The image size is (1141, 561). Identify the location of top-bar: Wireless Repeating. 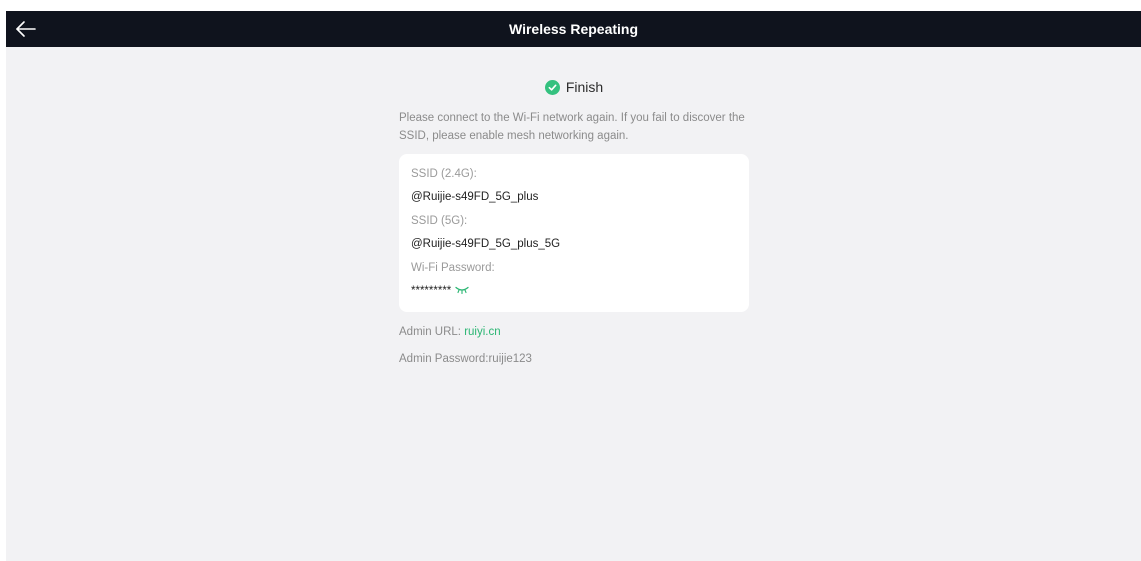
(573, 29).